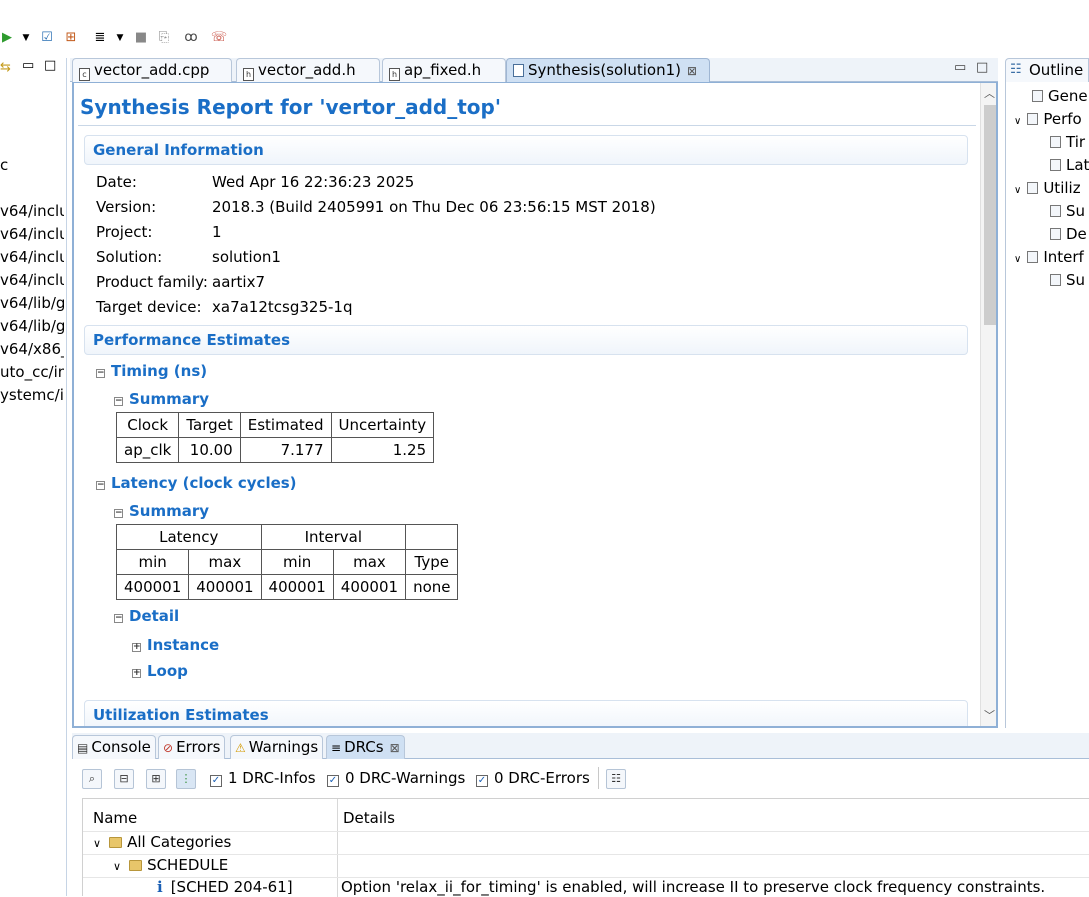 The width and height of the screenshot is (1089, 897). Describe the element at coordinates (5, 67) in the screenshot. I see `sync-icon: ⇆` at that location.